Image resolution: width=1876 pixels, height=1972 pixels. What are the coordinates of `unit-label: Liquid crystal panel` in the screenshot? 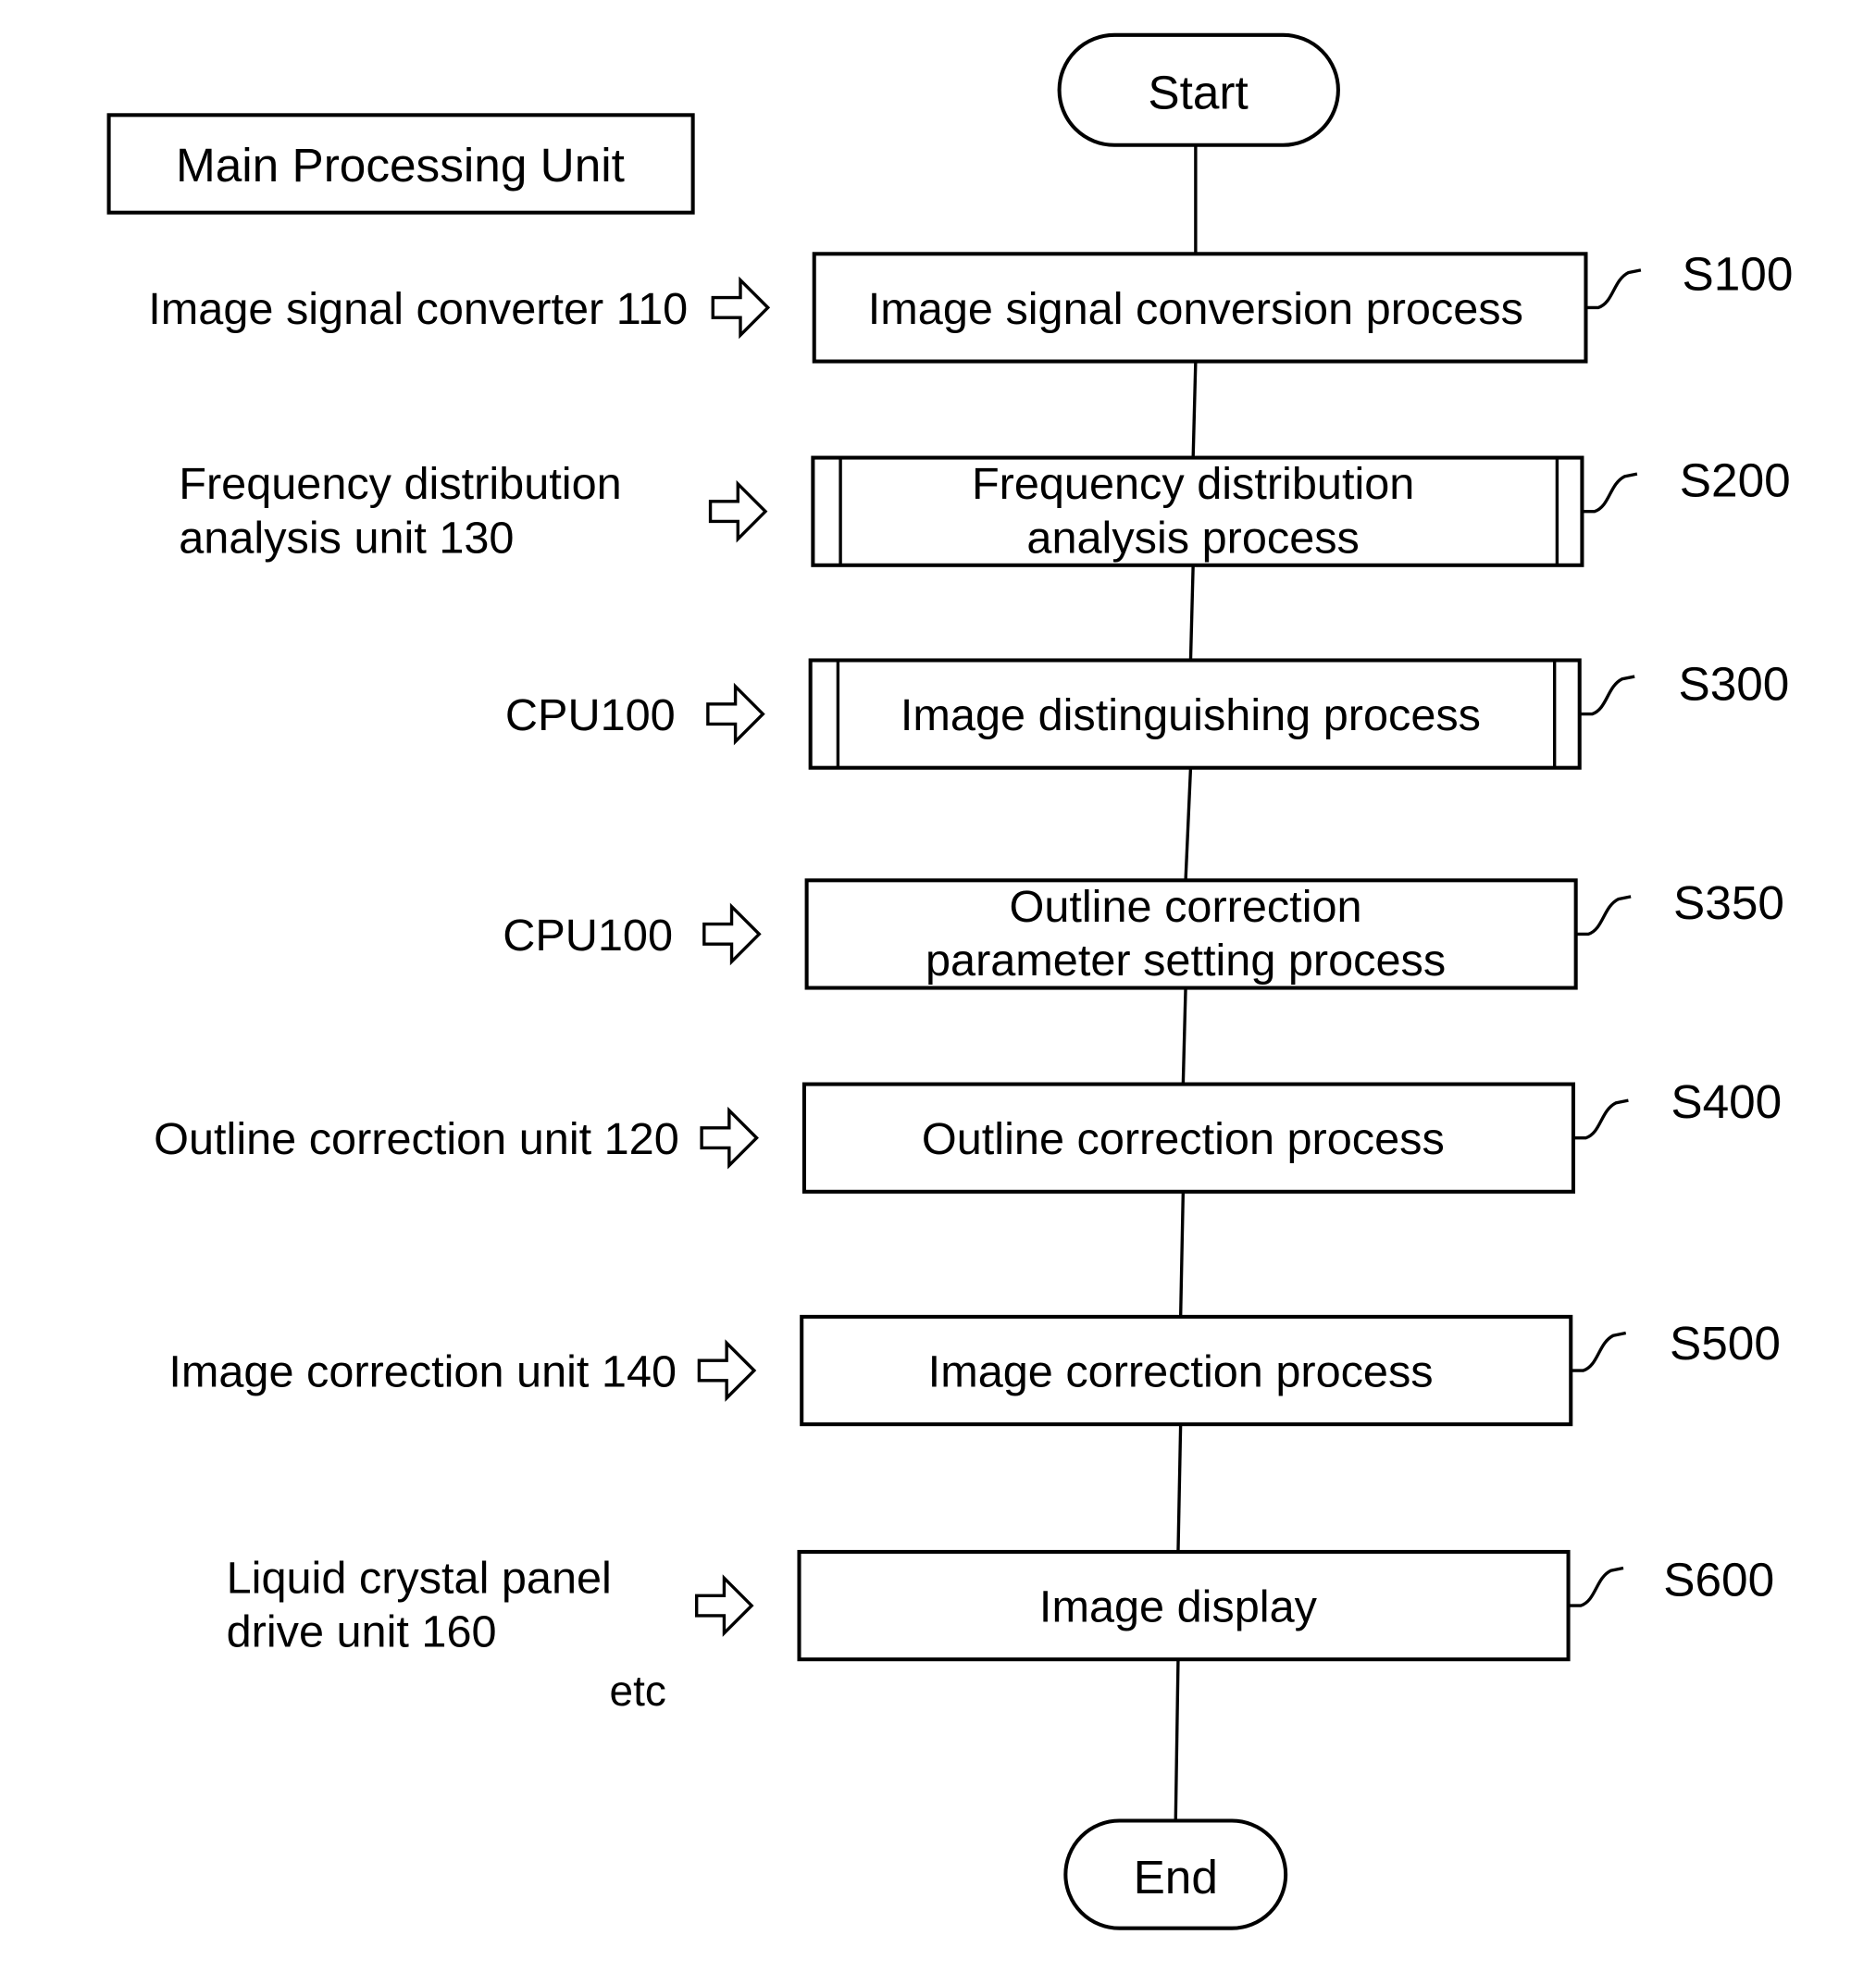 It's located at (420, 1579).